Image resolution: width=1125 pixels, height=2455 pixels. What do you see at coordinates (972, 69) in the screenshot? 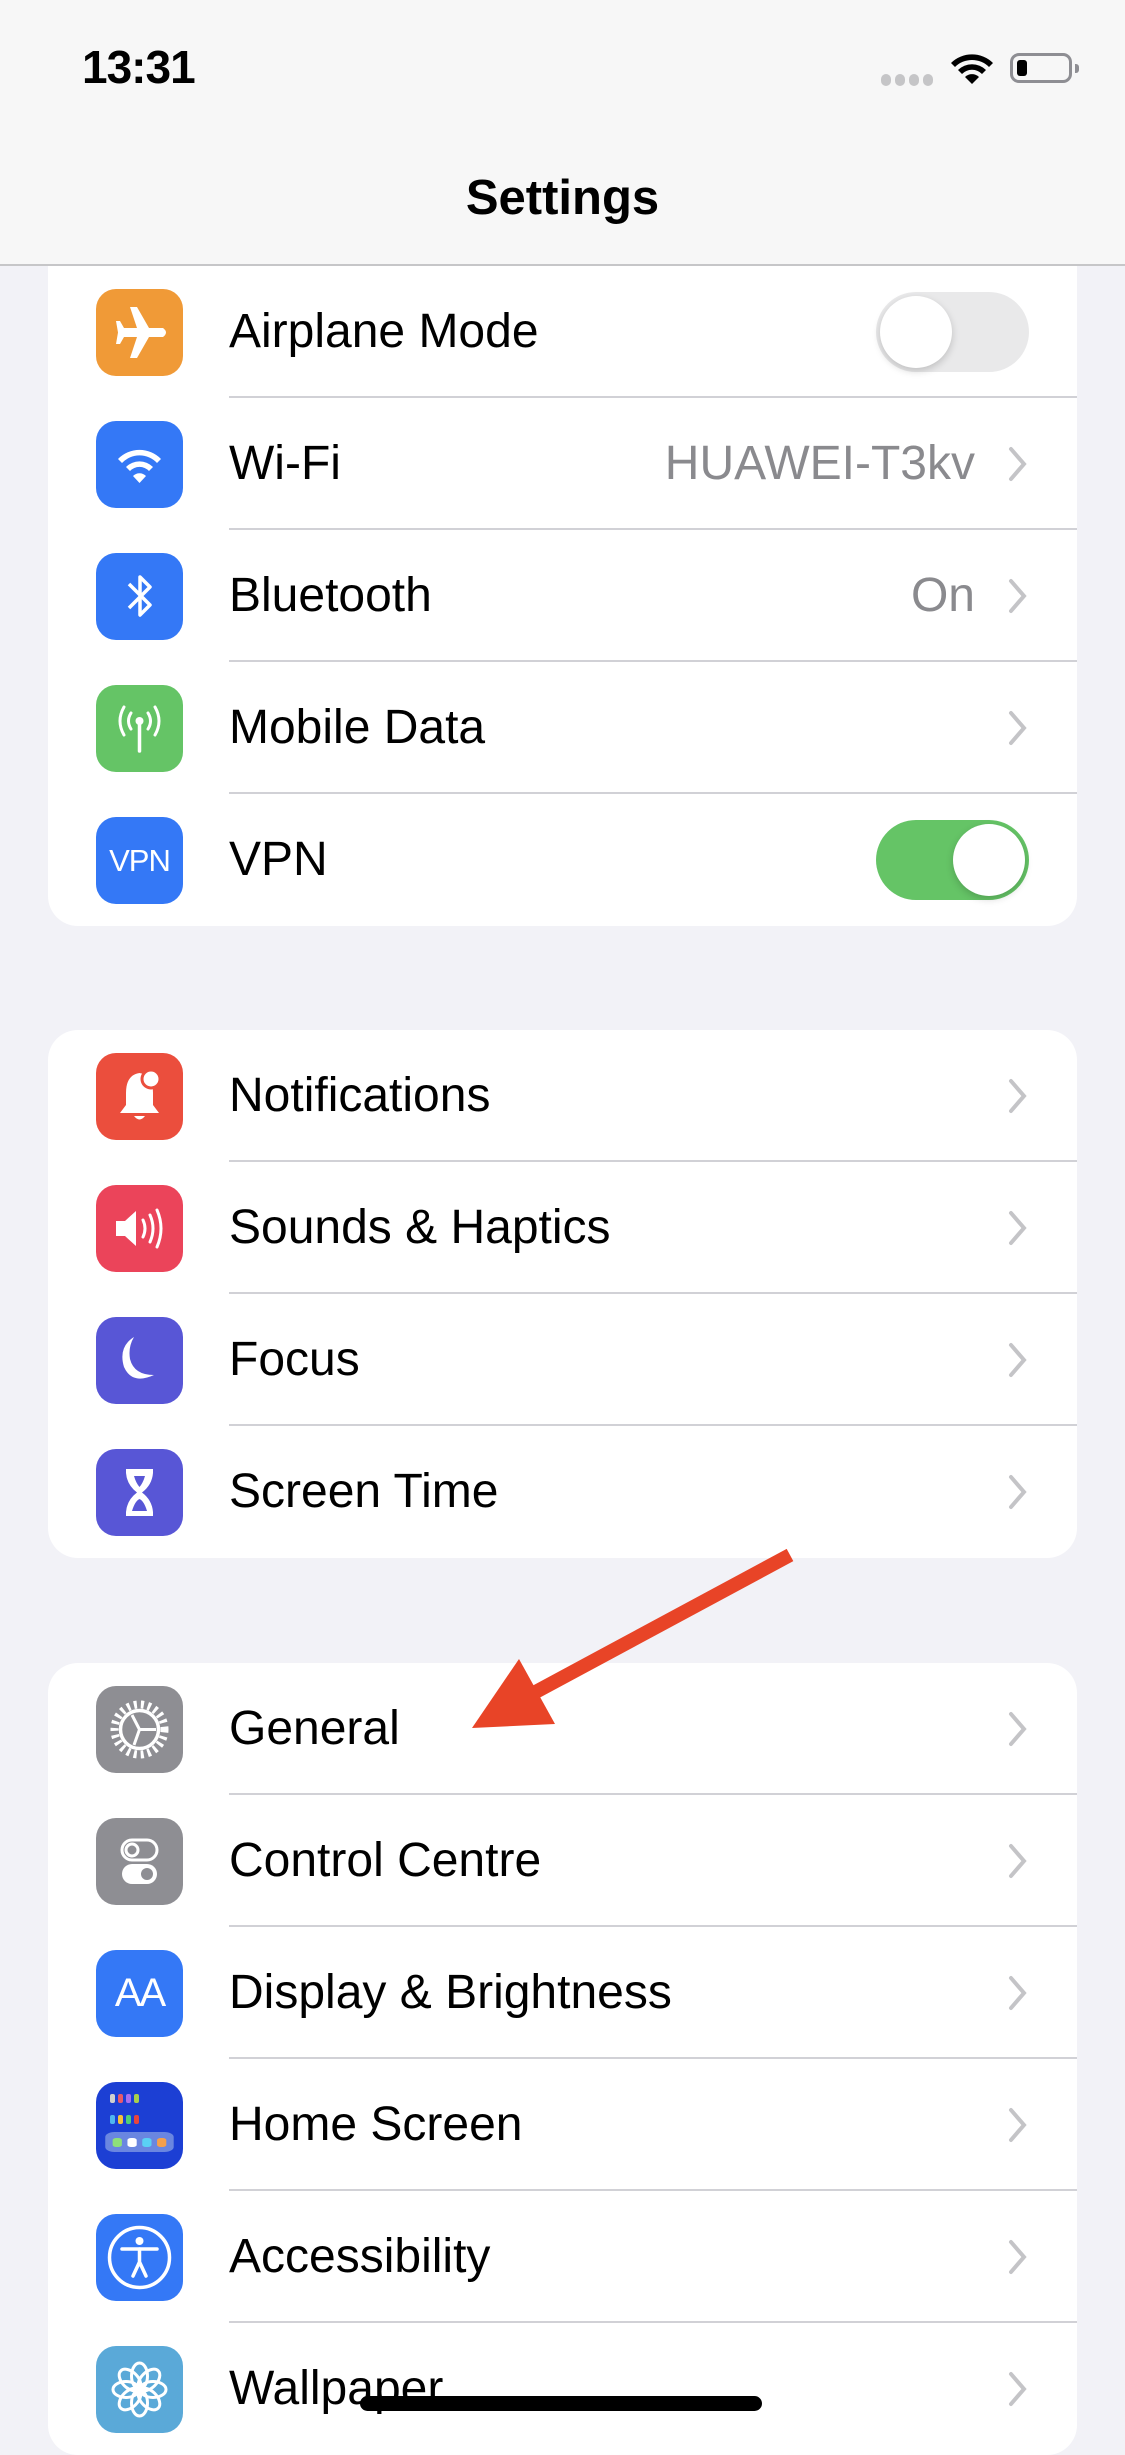
I see `wifi-status-icon` at bounding box center [972, 69].